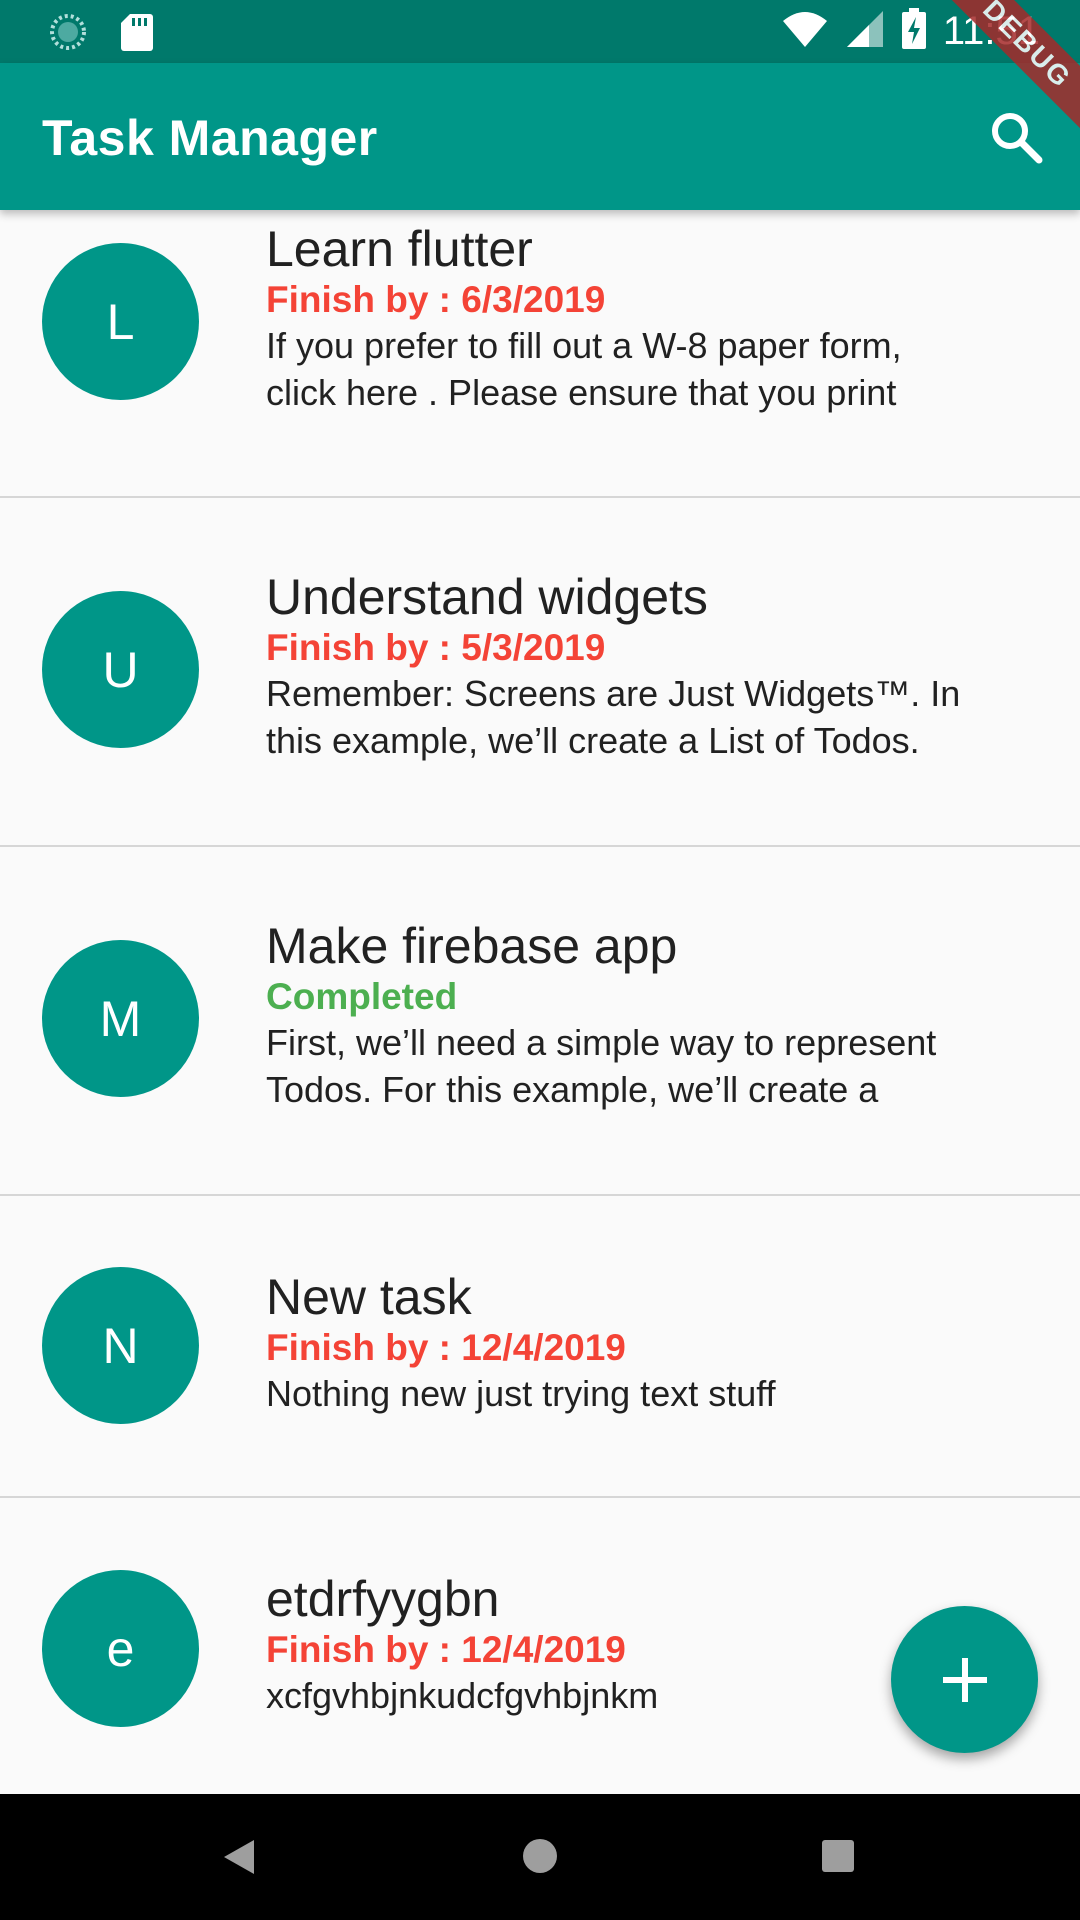 This screenshot has height=1920, width=1080. What do you see at coordinates (521, 1393) in the screenshot?
I see `task-description-line: Nothing new just trying text stuff` at bounding box center [521, 1393].